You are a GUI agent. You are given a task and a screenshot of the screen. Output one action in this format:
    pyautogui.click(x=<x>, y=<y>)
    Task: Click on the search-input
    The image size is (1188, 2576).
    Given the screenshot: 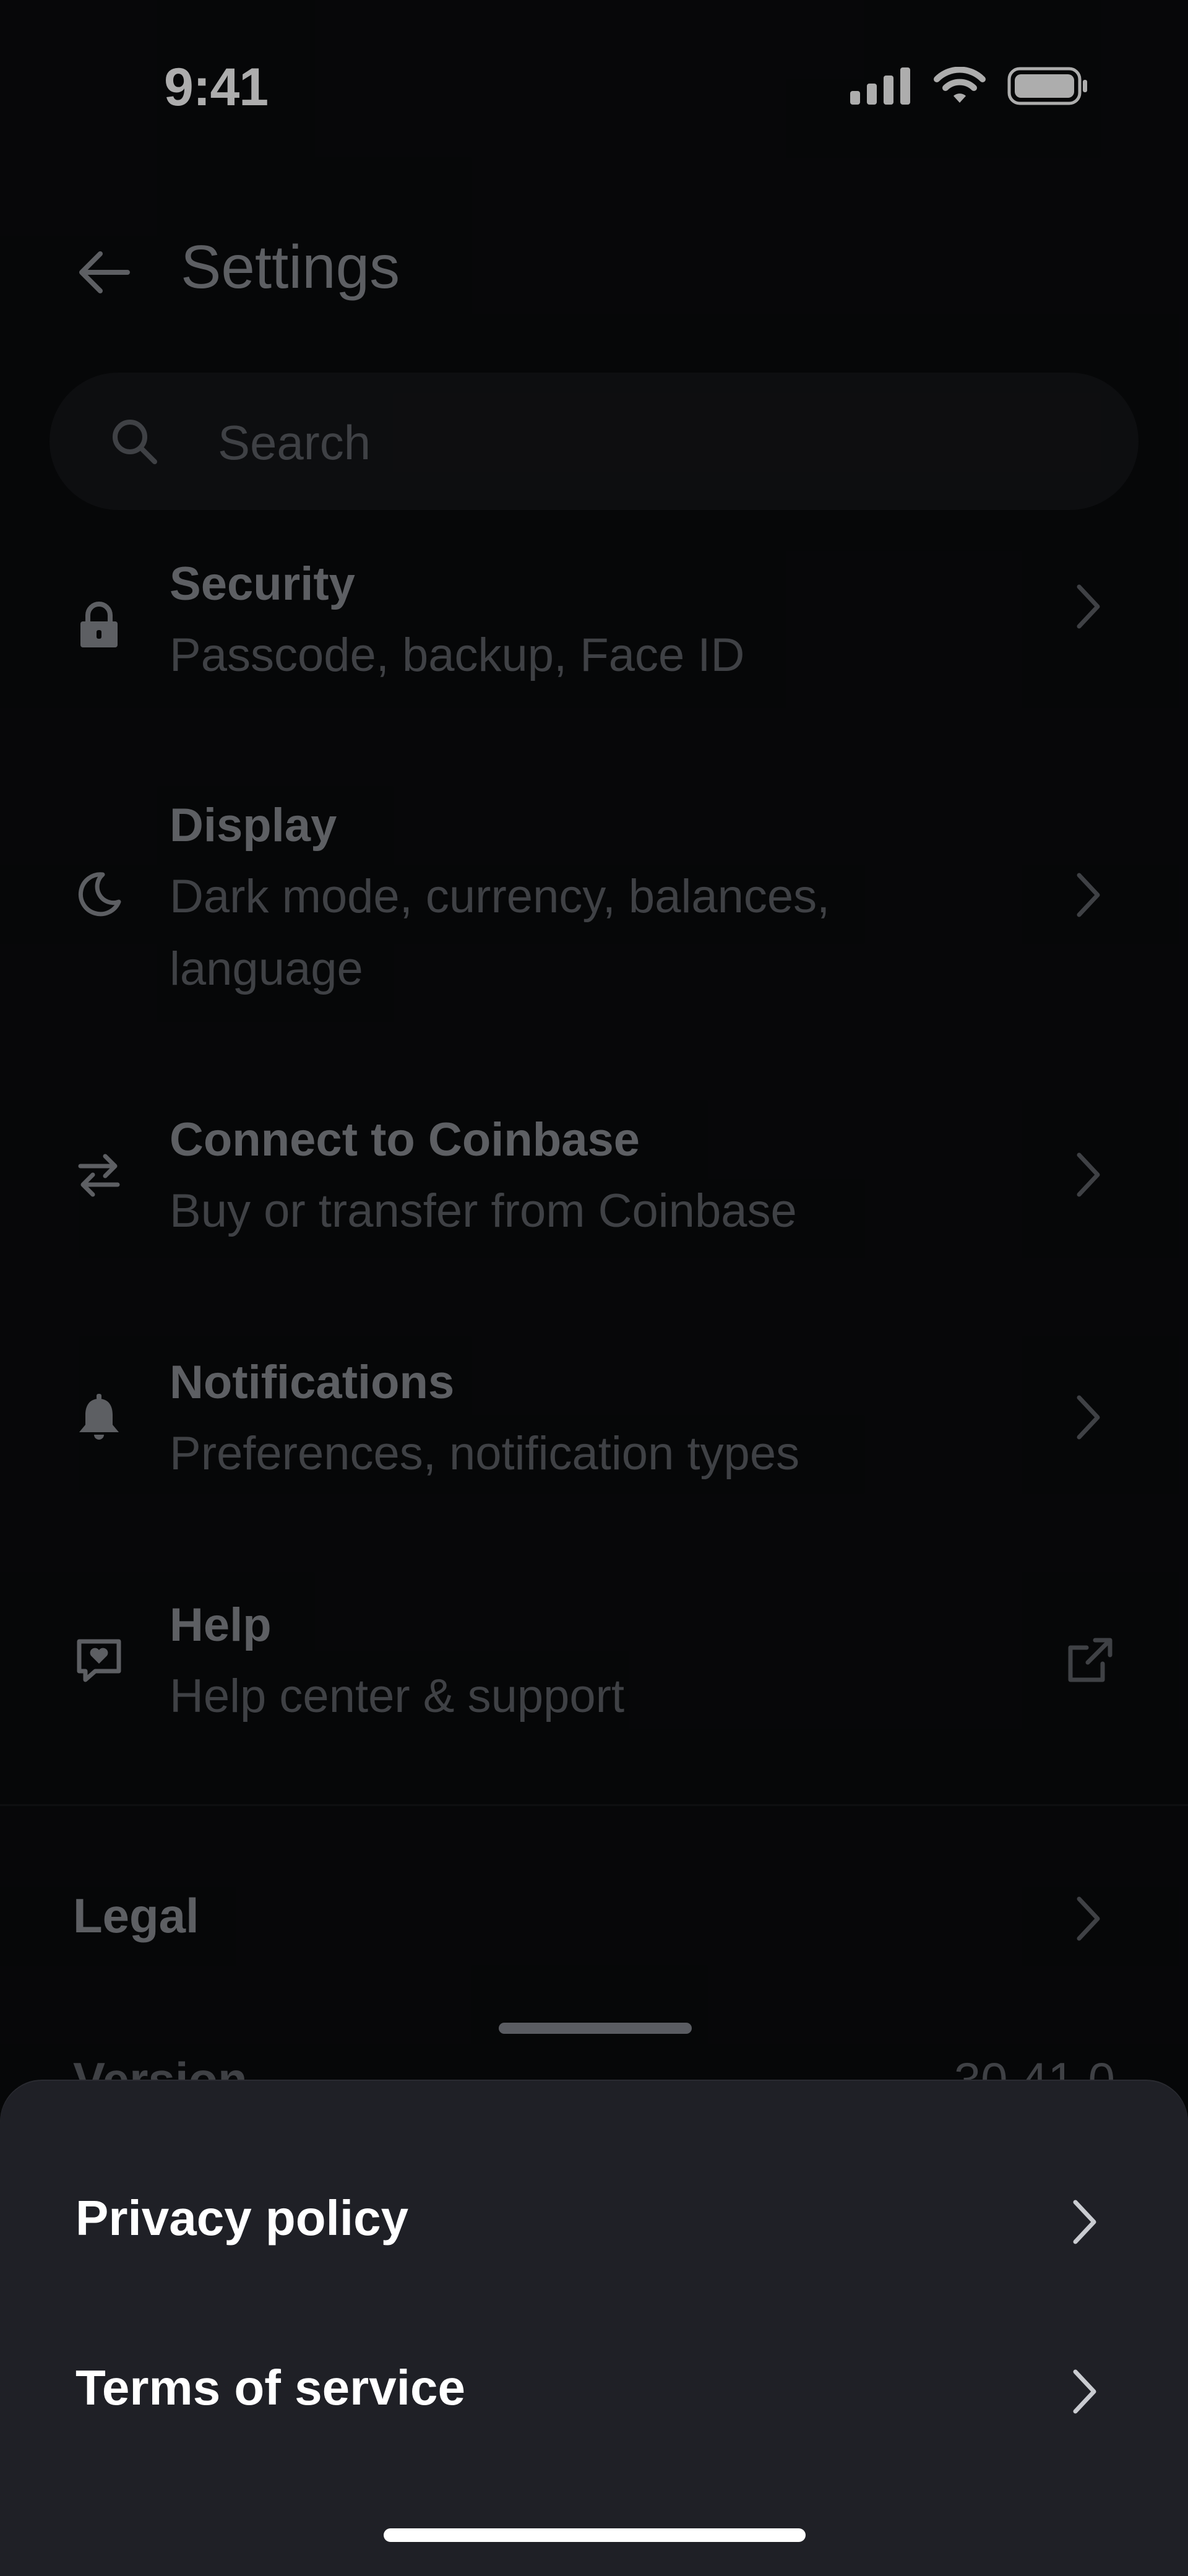 What is the action you would take?
    pyautogui.click(x=651, y=442)
    